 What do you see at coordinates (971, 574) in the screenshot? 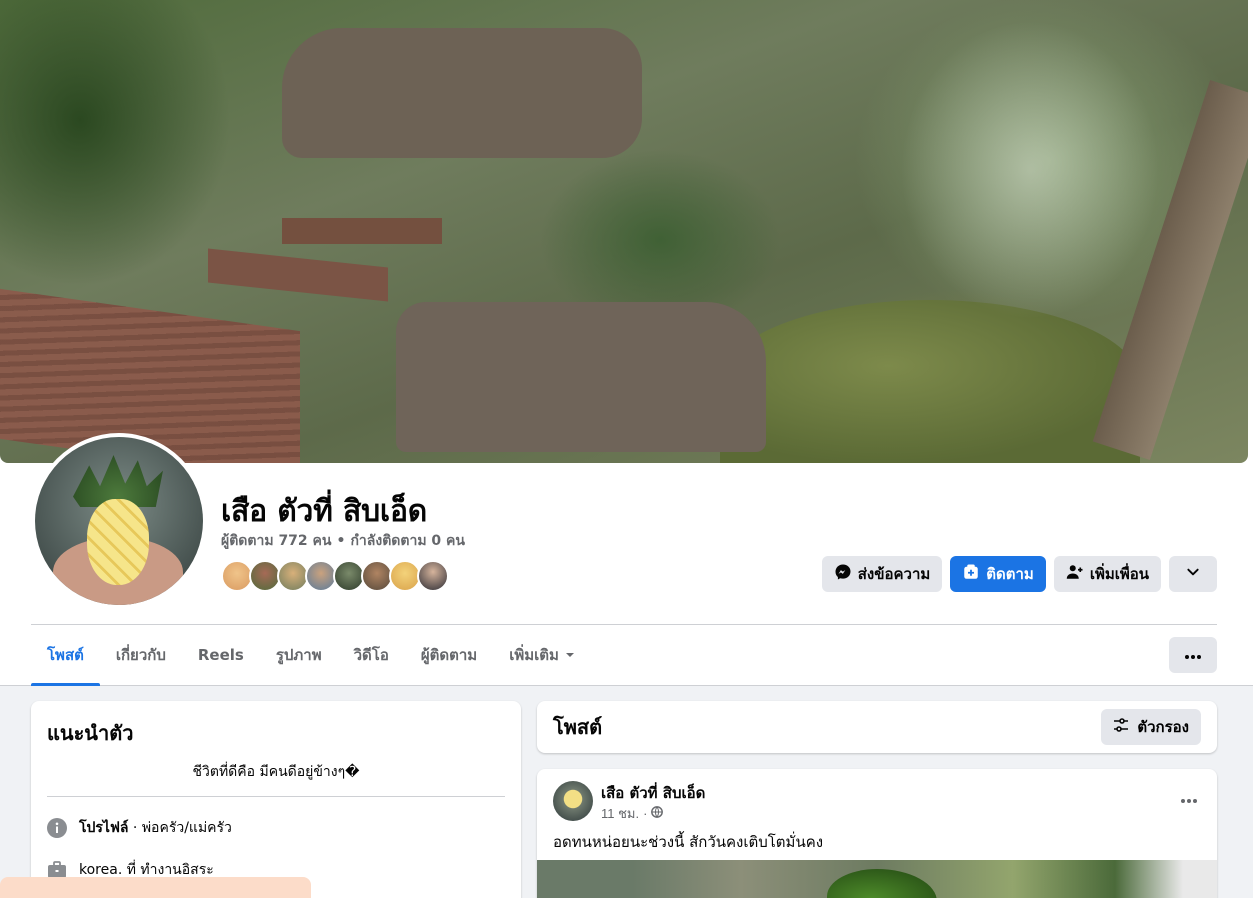
I see `follow-icon` at bounding box center [971, 574].